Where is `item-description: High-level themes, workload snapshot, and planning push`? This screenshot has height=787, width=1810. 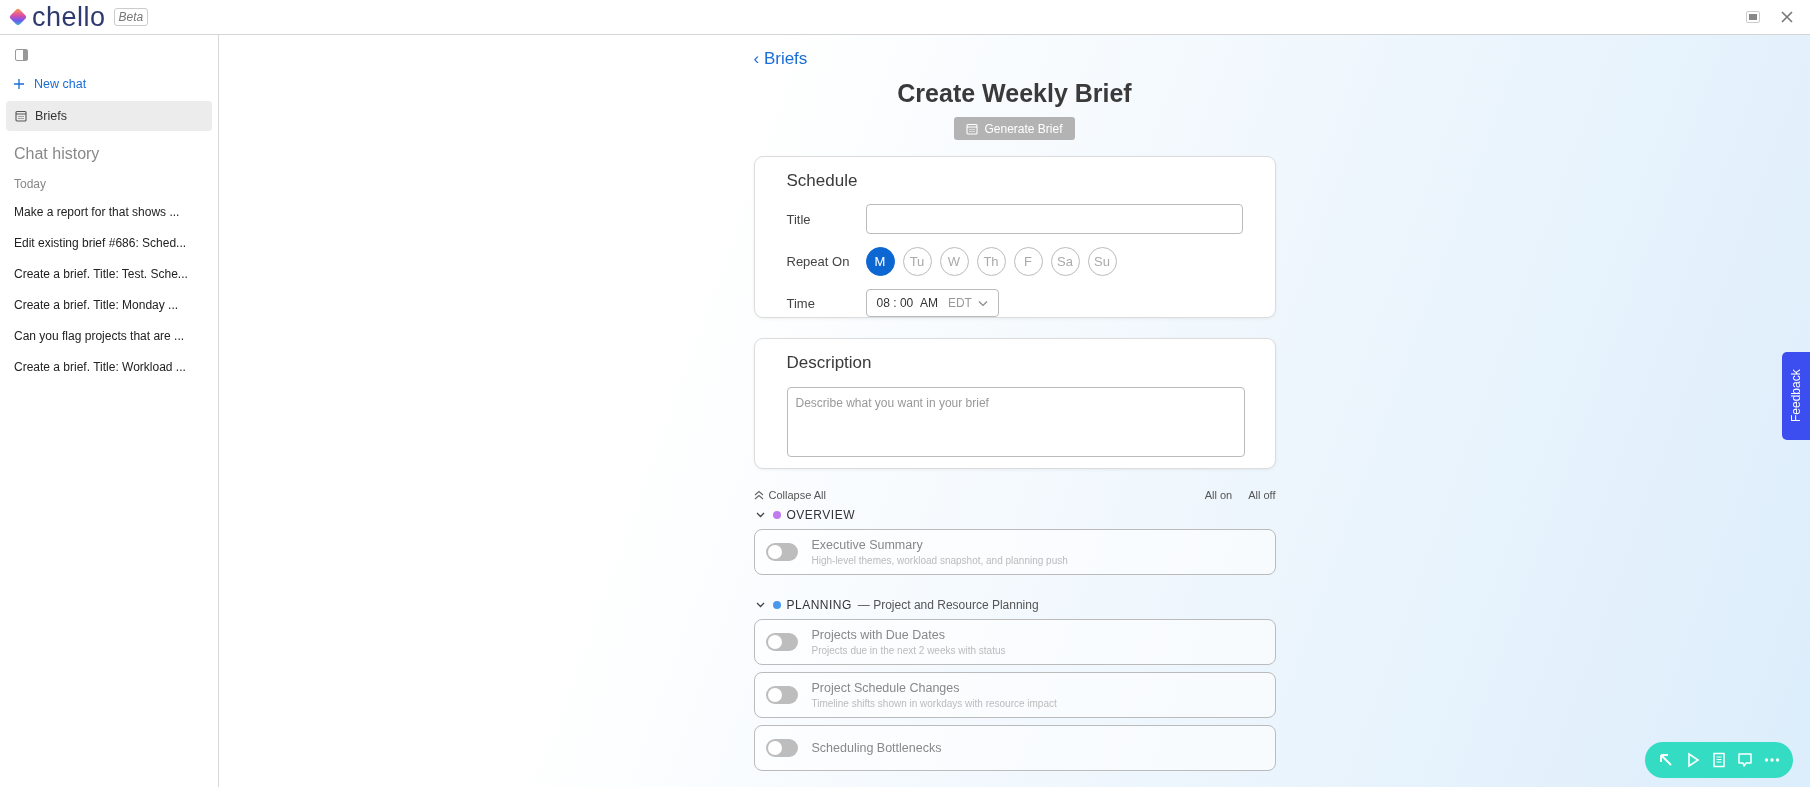
item-description: High-level themes, workload snapshot, and planning push is located at coordinates (939, 560).